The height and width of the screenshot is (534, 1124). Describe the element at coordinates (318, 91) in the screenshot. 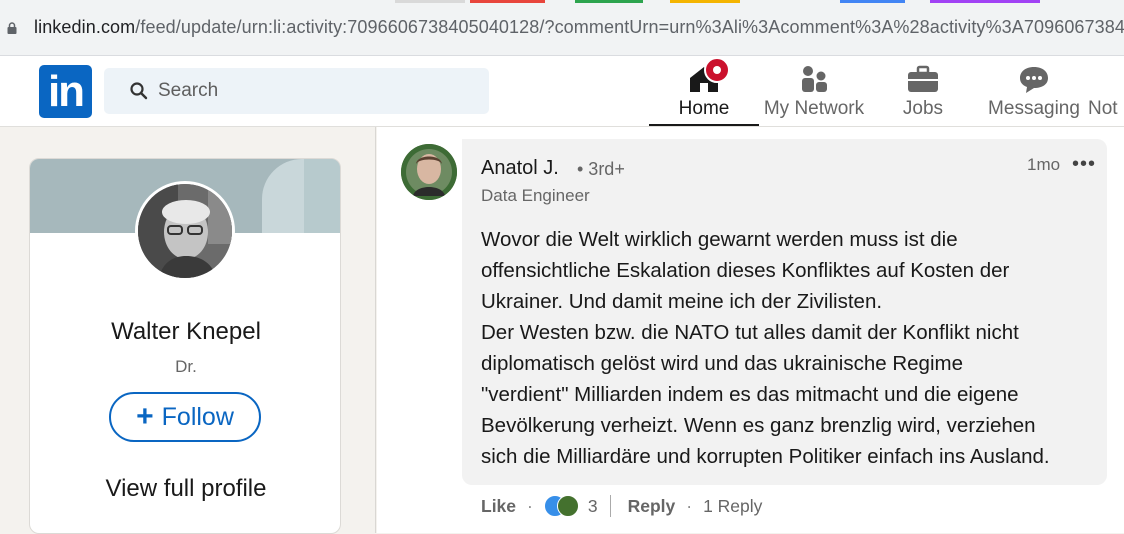

I see `search-input` at that location.